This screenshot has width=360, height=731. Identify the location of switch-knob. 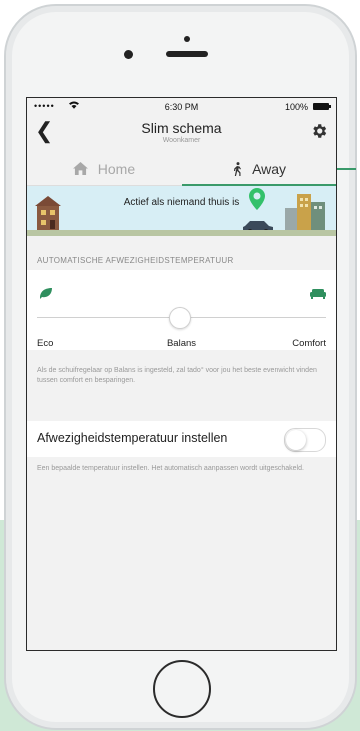
(296, 440).